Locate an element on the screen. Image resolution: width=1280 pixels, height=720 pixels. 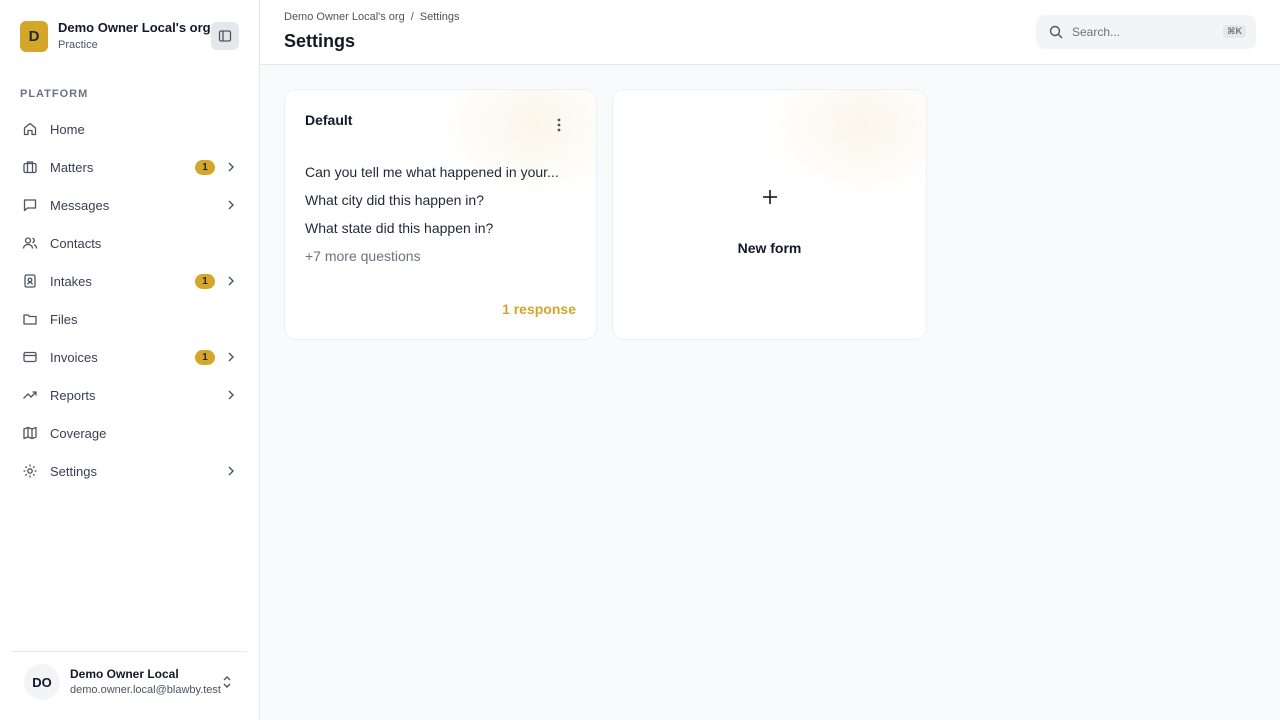
sidebar-item-label: Matters is located at coordinates (72, 167).